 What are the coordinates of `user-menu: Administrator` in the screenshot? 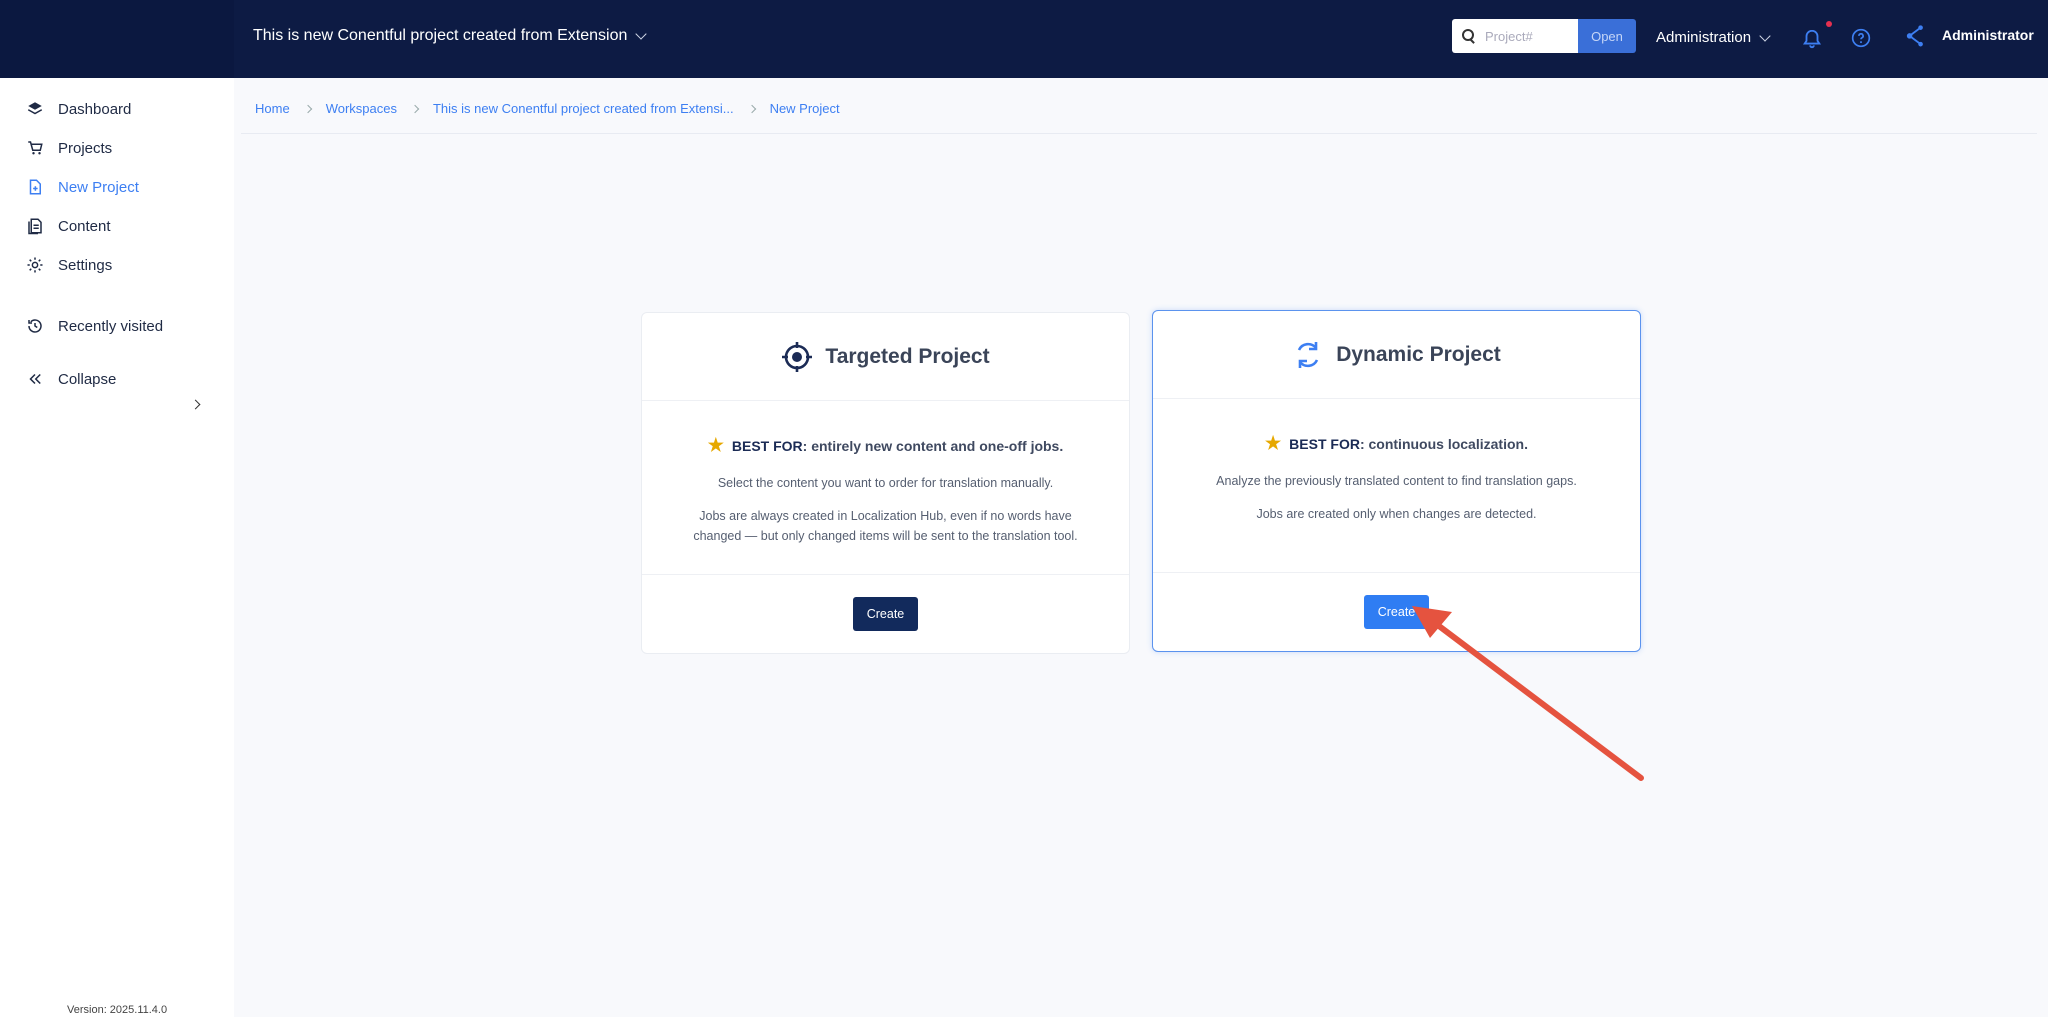 It's located at (1969, 35).